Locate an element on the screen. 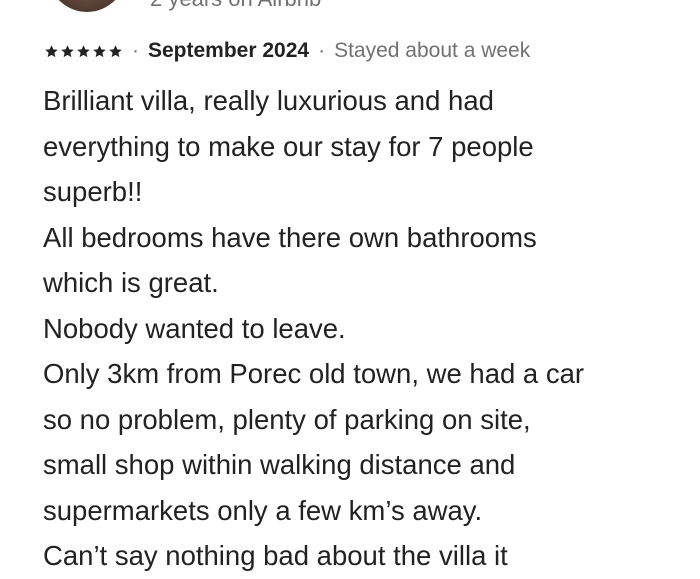  review-line: small shop within walking distance and is located at coordinates (279, 464).